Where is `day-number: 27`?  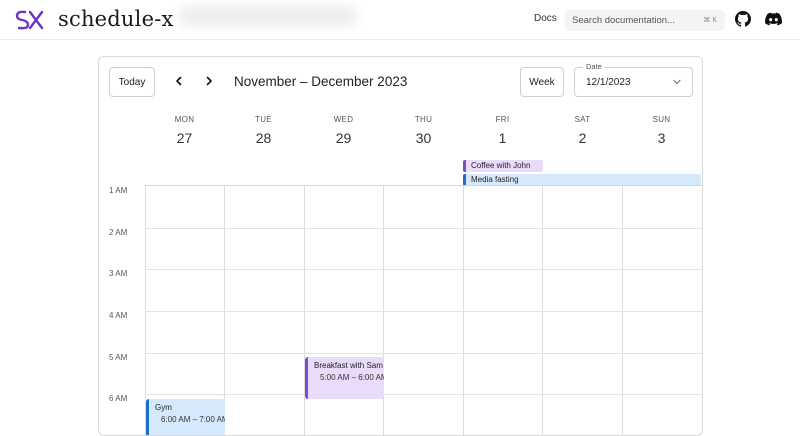
day-number: 27 is located at coordinates (184, 138).